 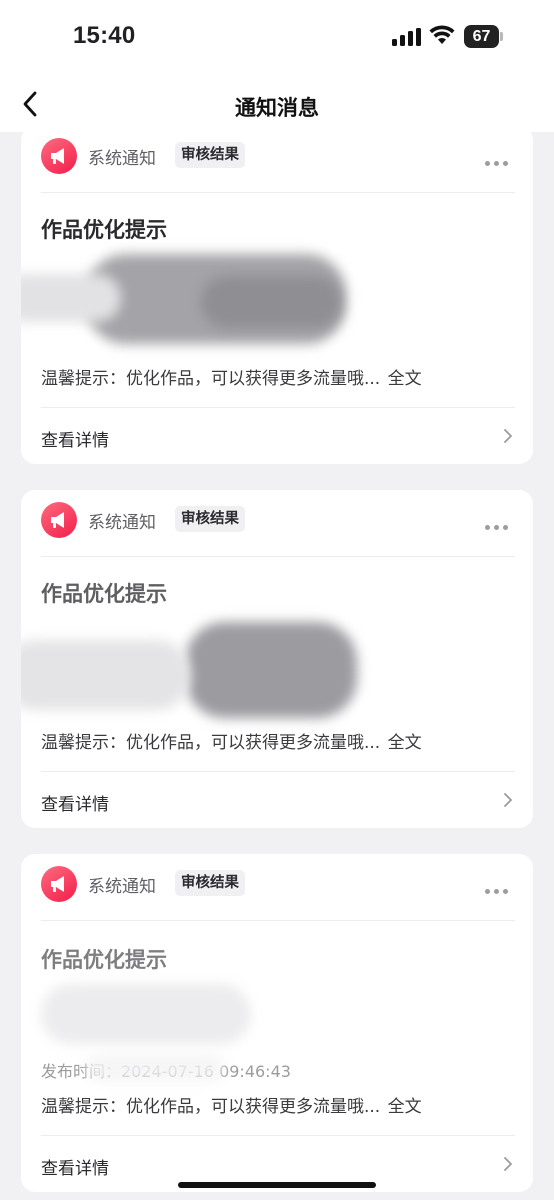 What do you see at coordinates (277, 1185) in the screenshot?
I see `home-indicator` at bounding box center [277, 1185].